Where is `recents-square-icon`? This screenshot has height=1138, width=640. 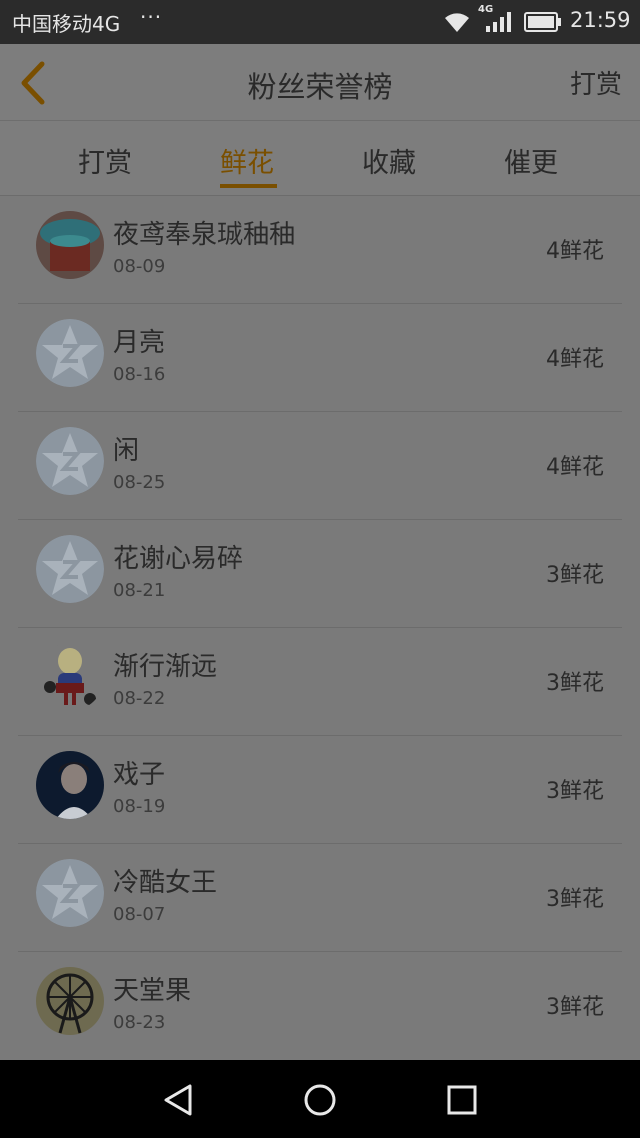
recents-square-icon is located at coordinates (462, 1100).